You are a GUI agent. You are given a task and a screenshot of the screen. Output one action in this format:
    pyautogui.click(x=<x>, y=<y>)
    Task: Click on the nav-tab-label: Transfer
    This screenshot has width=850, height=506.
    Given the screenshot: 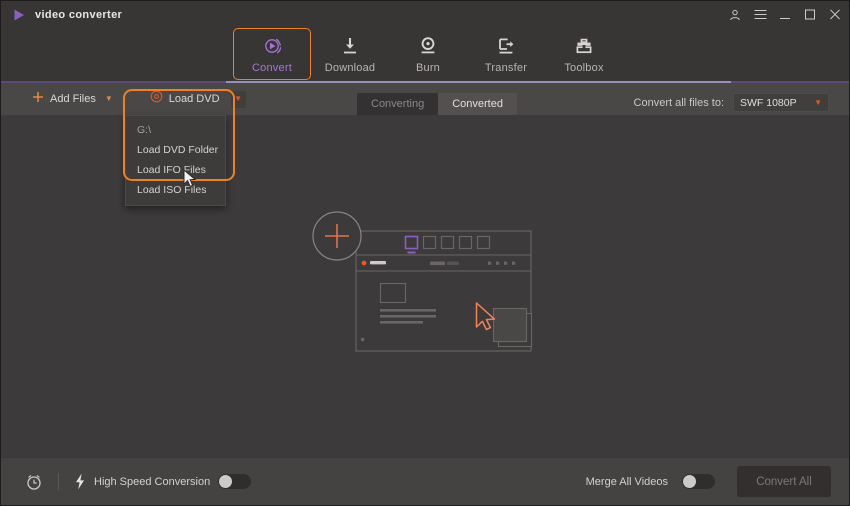 What is the action you would take?
    pyautogui.click(x=506, y=67)
    